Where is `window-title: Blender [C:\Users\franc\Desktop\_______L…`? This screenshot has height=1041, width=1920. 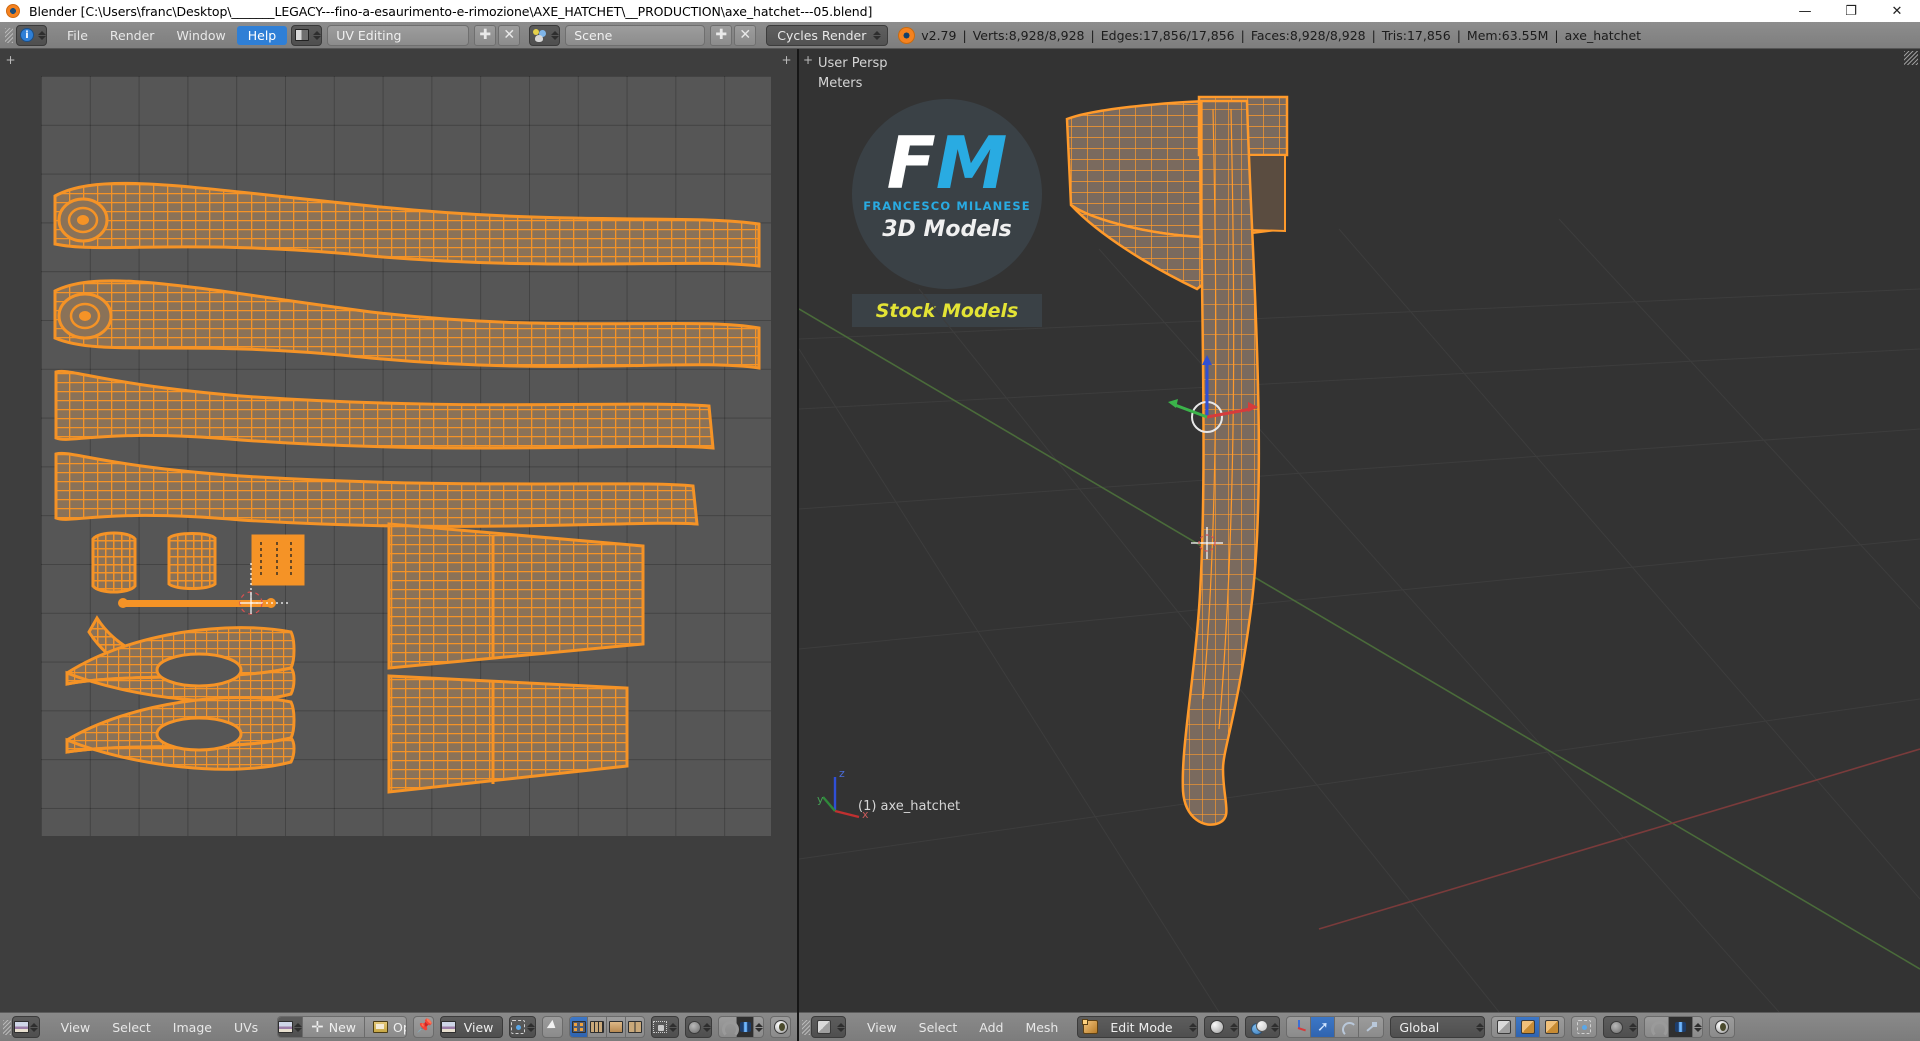 window-title: Blender [C:\Users\franc\Desktop\_______L… is located at coordinates (451, 11).